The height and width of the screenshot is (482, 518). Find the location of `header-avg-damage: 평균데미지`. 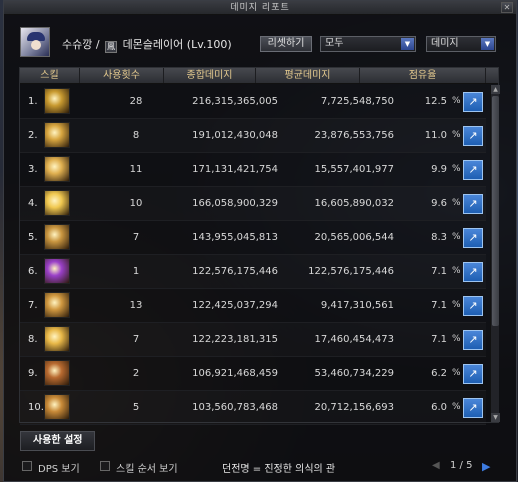

header-avg-damage: 평균데미지 is located at coordinates (308, 75).